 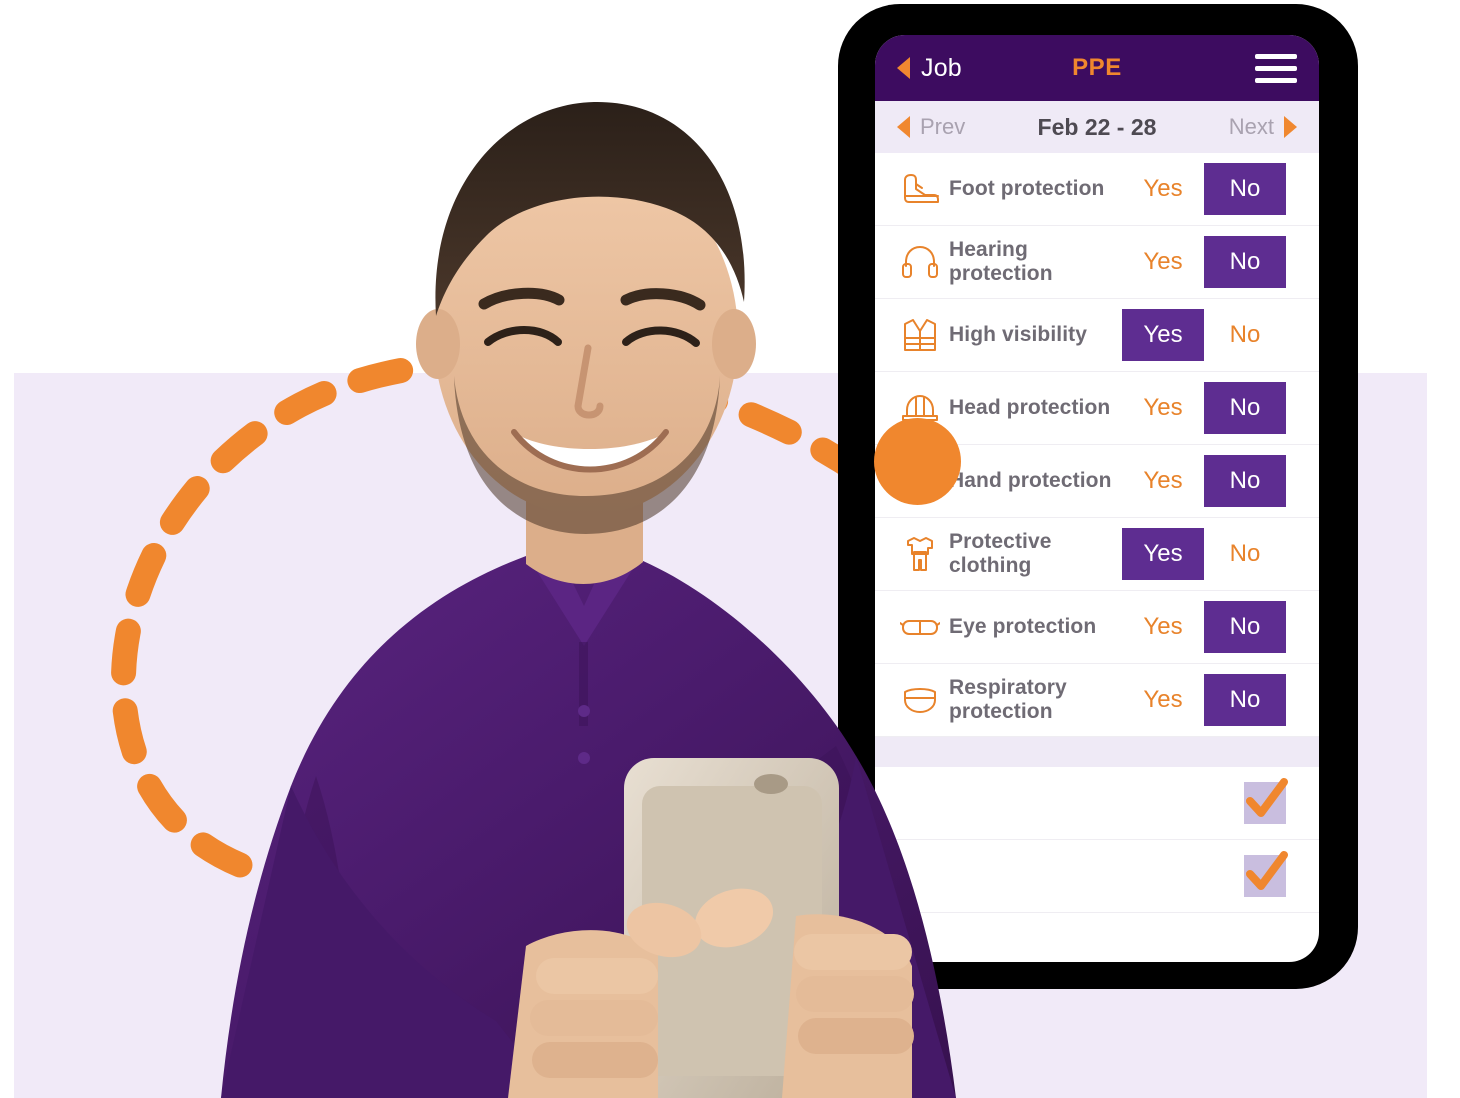 What do you see at coordinates (1290, 127) in the screenshot?
I see `triangle-right-icon` at bounding box center [1290, 127].